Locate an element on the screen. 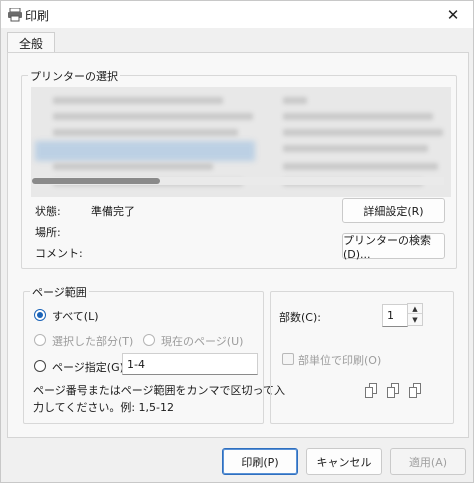  printer-list-item-selected is located at coordinates (145, 151).